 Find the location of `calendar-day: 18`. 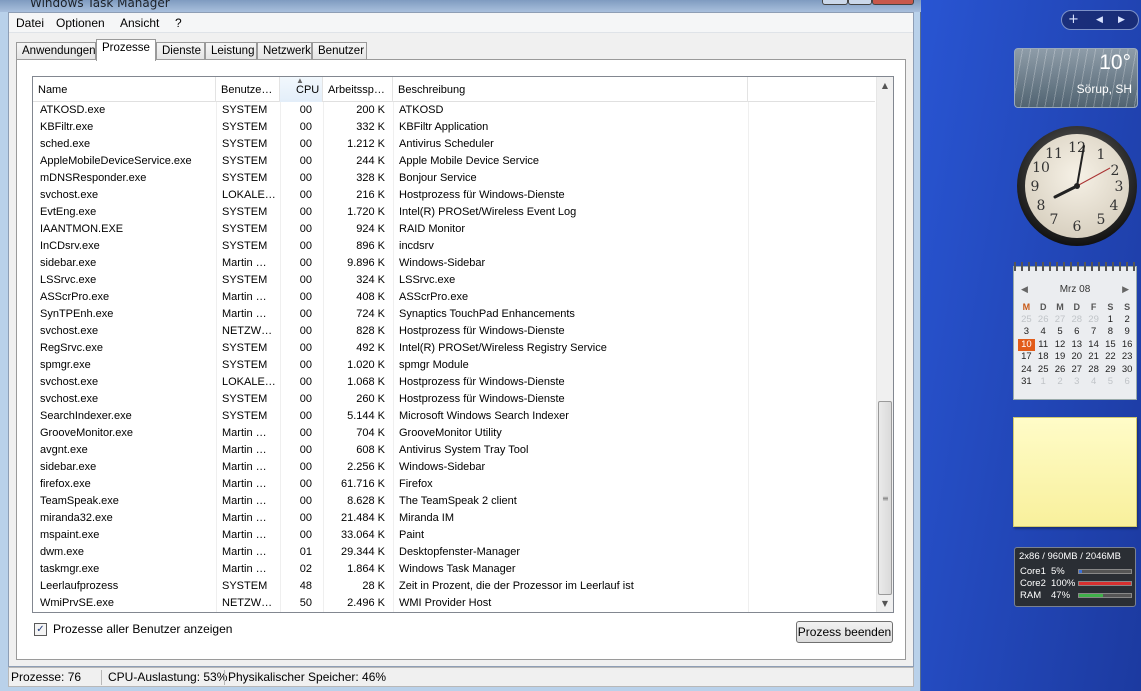

calendar-day: 18 is located at coordinates (1043, 357).